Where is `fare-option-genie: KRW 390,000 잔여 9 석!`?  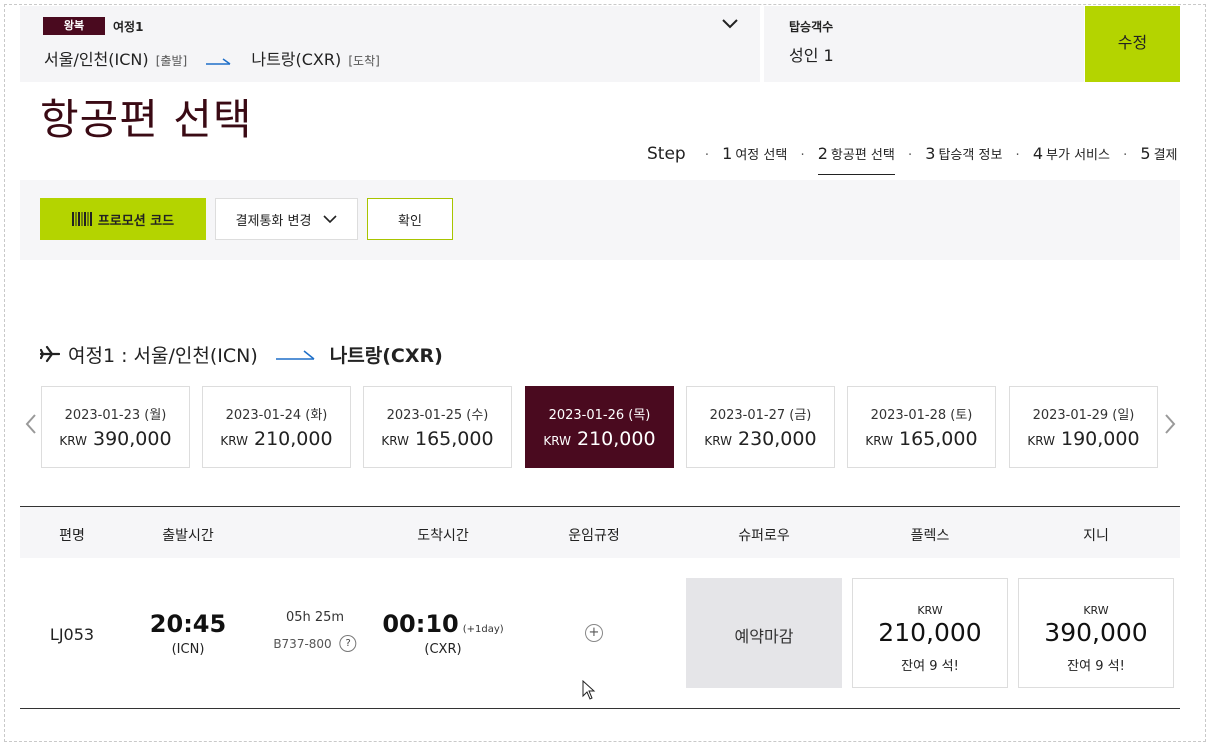 fare-option-genie: KRW 390,000 잔여 9 석! is located at coordinates (1096, 633).